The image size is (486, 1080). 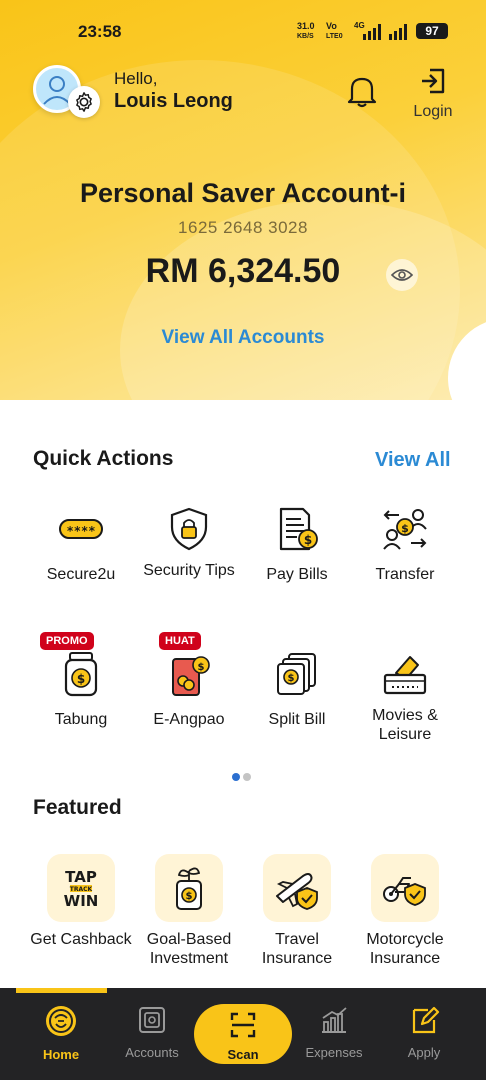 What do you see at coordinates (243, 227) in the screenshot?
I see `account-number: 1625 2648 3028` at bounding box center [243, 227].